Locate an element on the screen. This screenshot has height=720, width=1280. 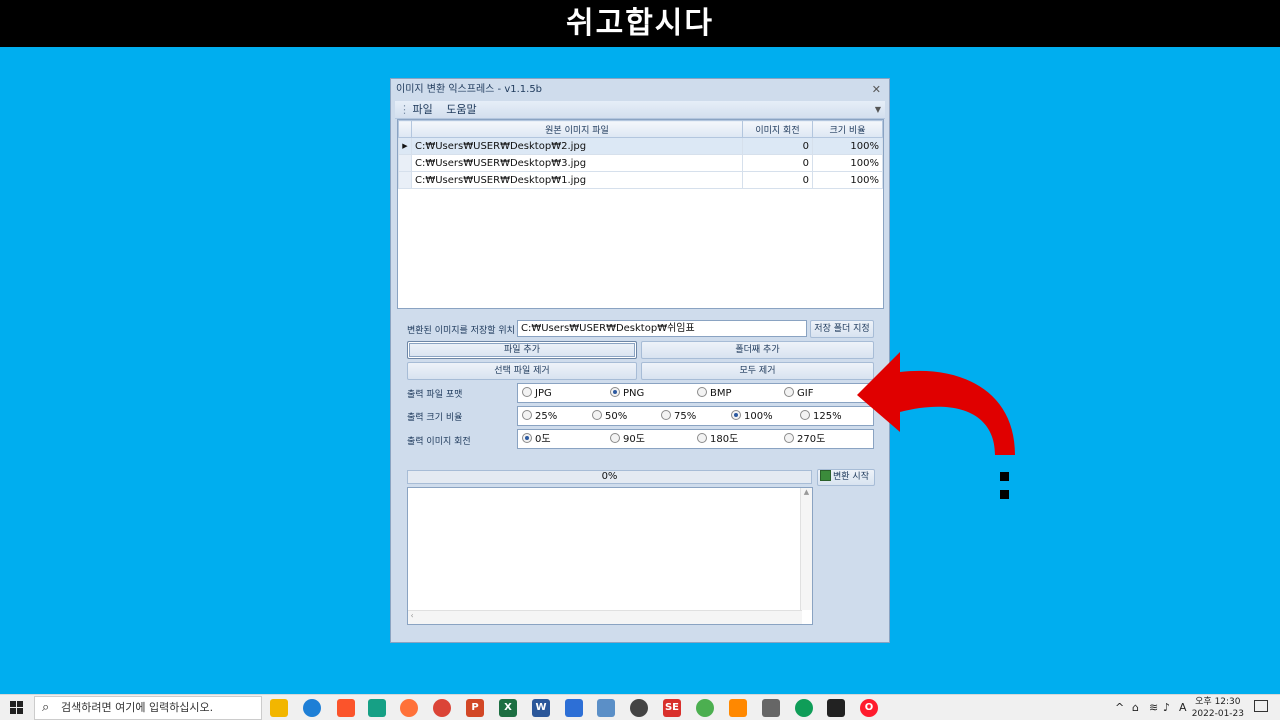
add-folder-button: 폴더째 추가 is located at coordinates (757, 350).